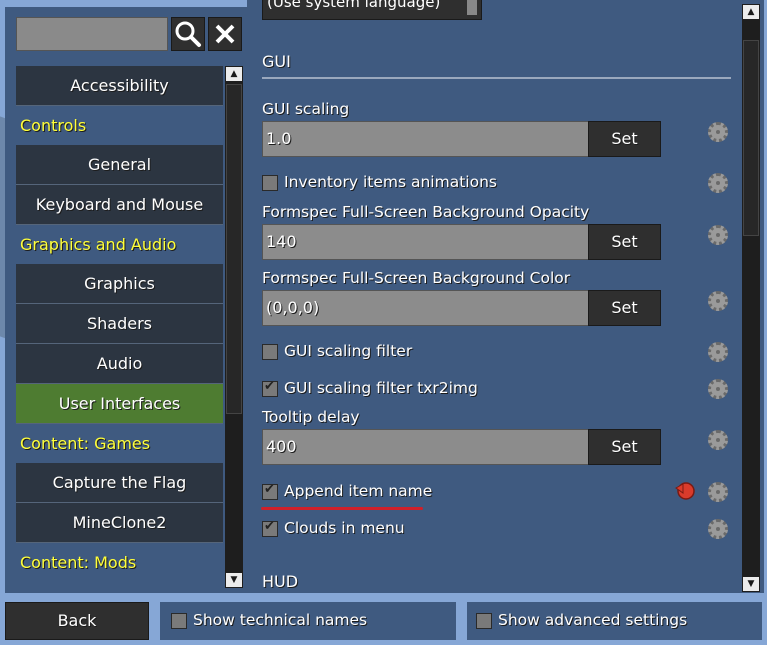 This screenshot has width=767, height=645. I want to click on show-advanced-settings-toggle: Show advanced settings, so click(614, 621).